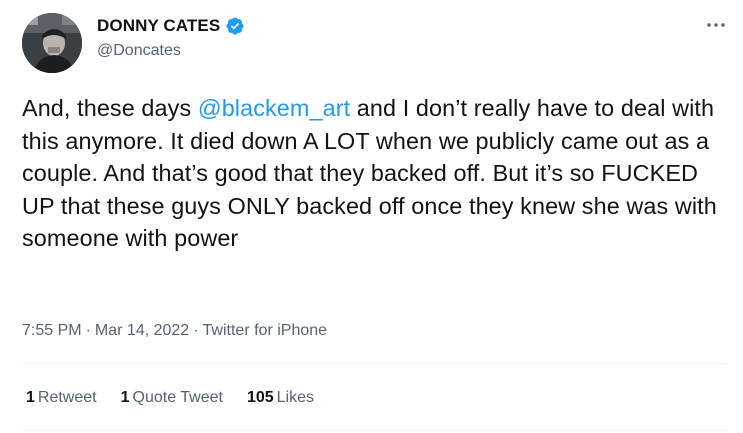  I want to click on tweet-text-start: And, these days, so click(110, 108).